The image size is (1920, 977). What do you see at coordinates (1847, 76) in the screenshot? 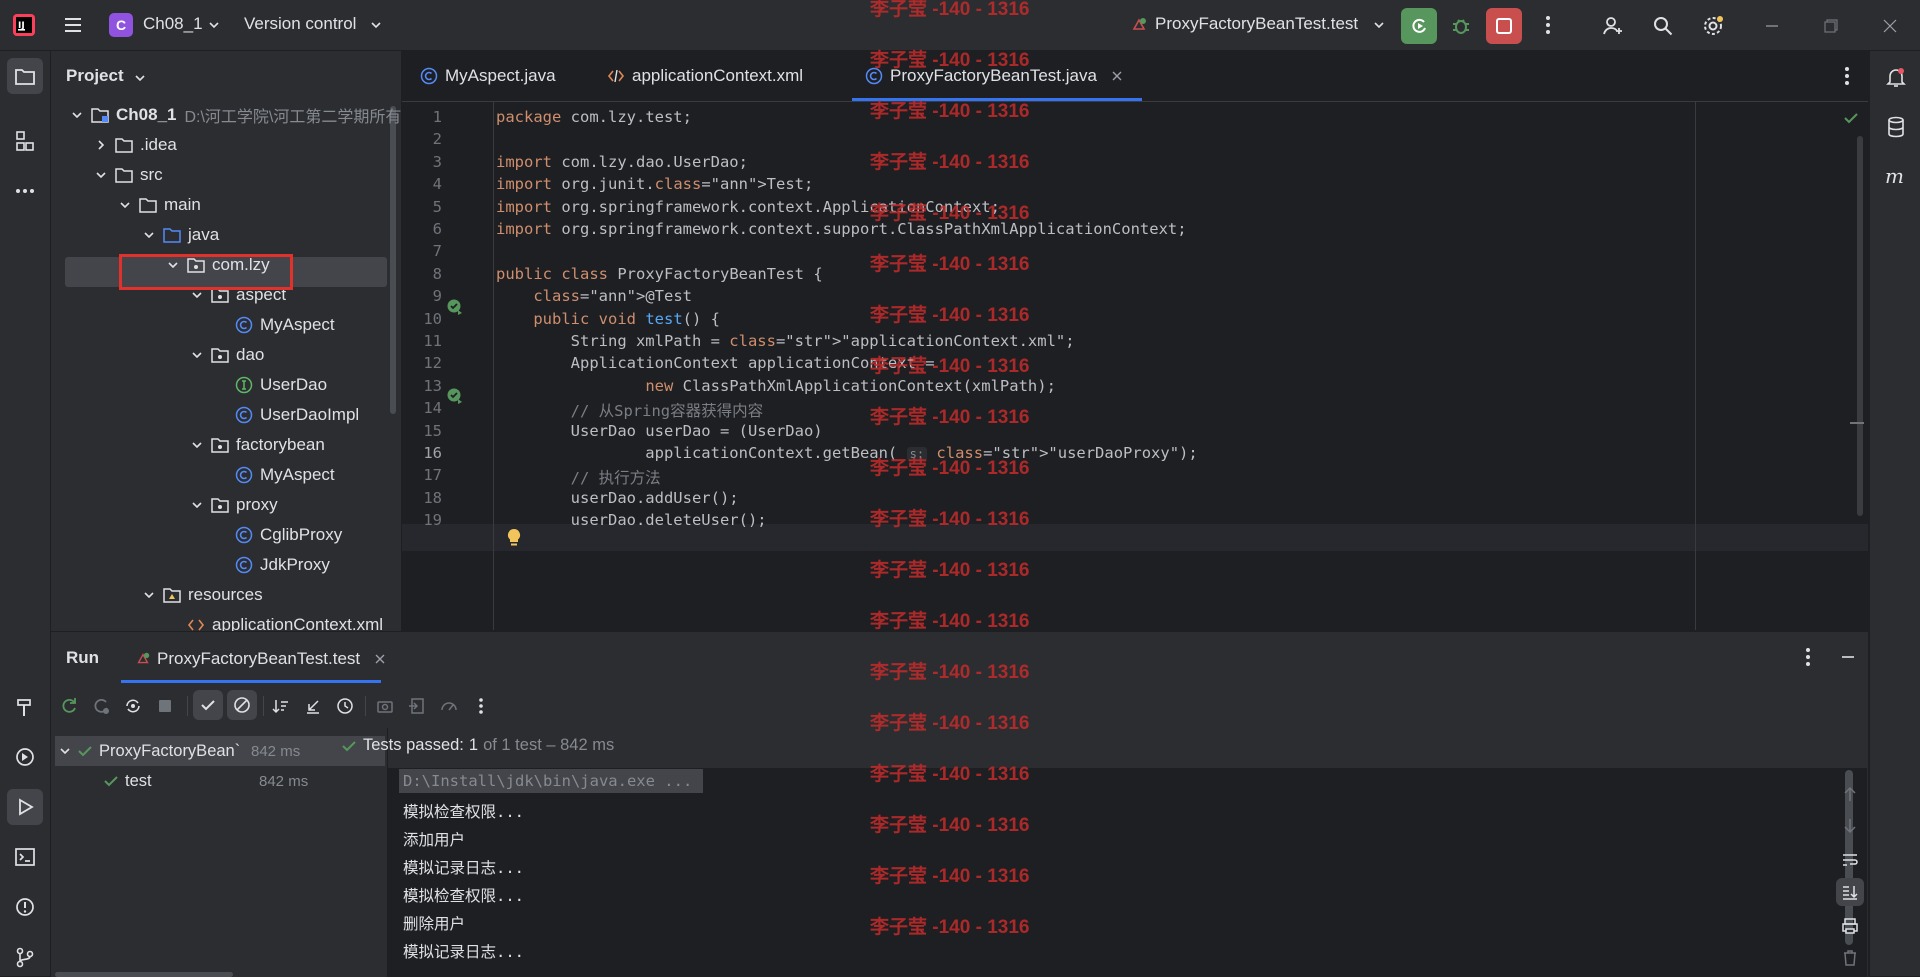
I see `editor-tabs-more-icon` at bounding box center [1847, 76].